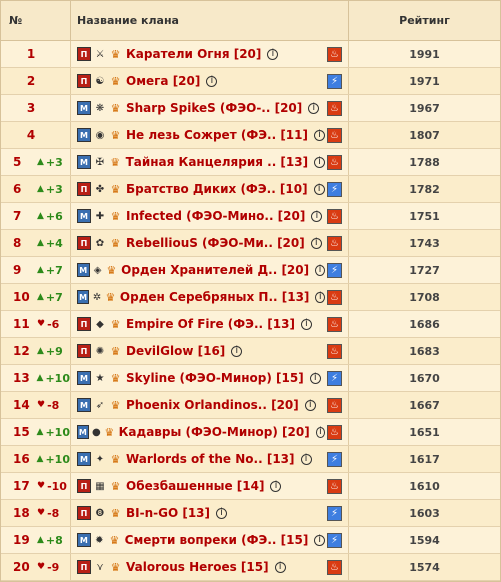 The height and width of the screenshot is (582, 501). I want to click on table-row: 17 ♥ -10 П ▦ ♛ Обезбашенные [14] i ♨ 1610, so click(250, 486).